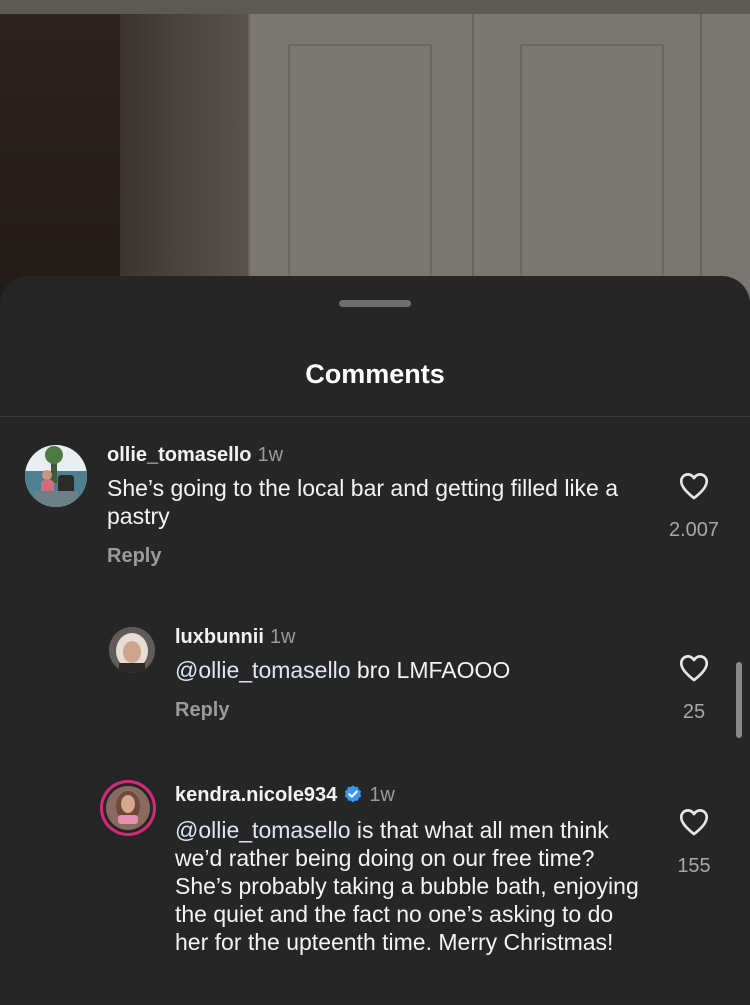  I want to click on comment-header: luxbunnii 1w, so click(235, 637).